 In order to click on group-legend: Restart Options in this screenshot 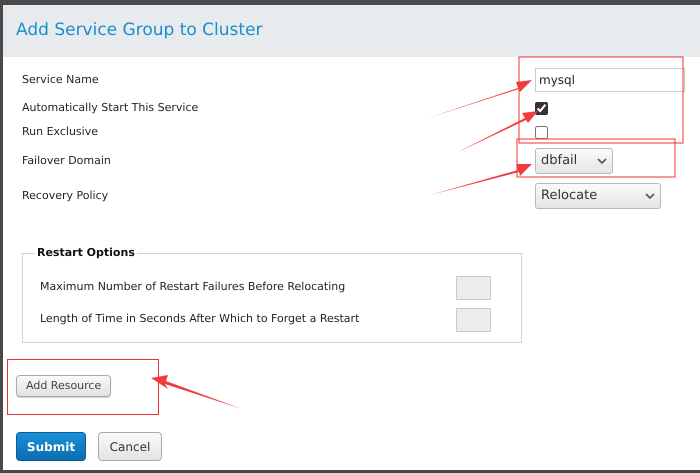, I will do `click(86, 253)`.